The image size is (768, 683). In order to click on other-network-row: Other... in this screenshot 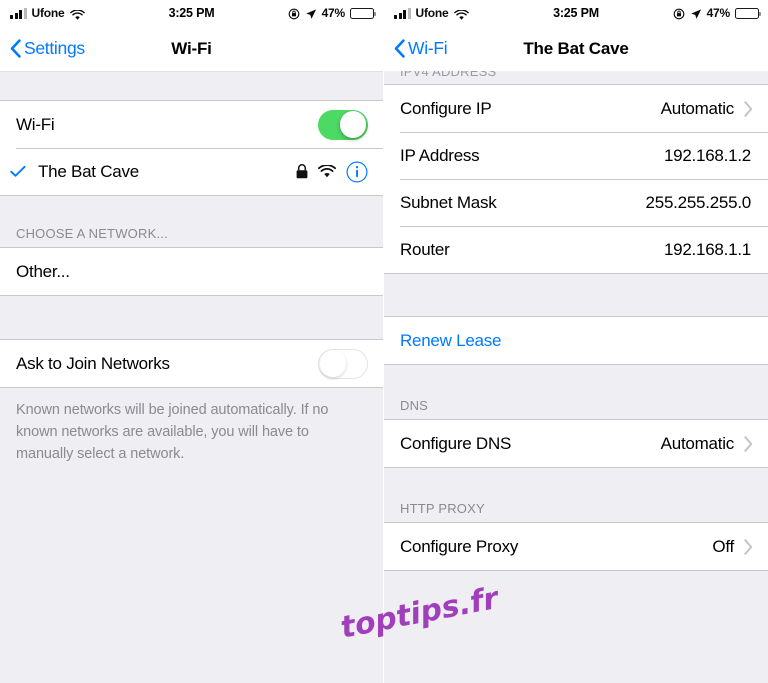, I will do `click(191, 271)`.